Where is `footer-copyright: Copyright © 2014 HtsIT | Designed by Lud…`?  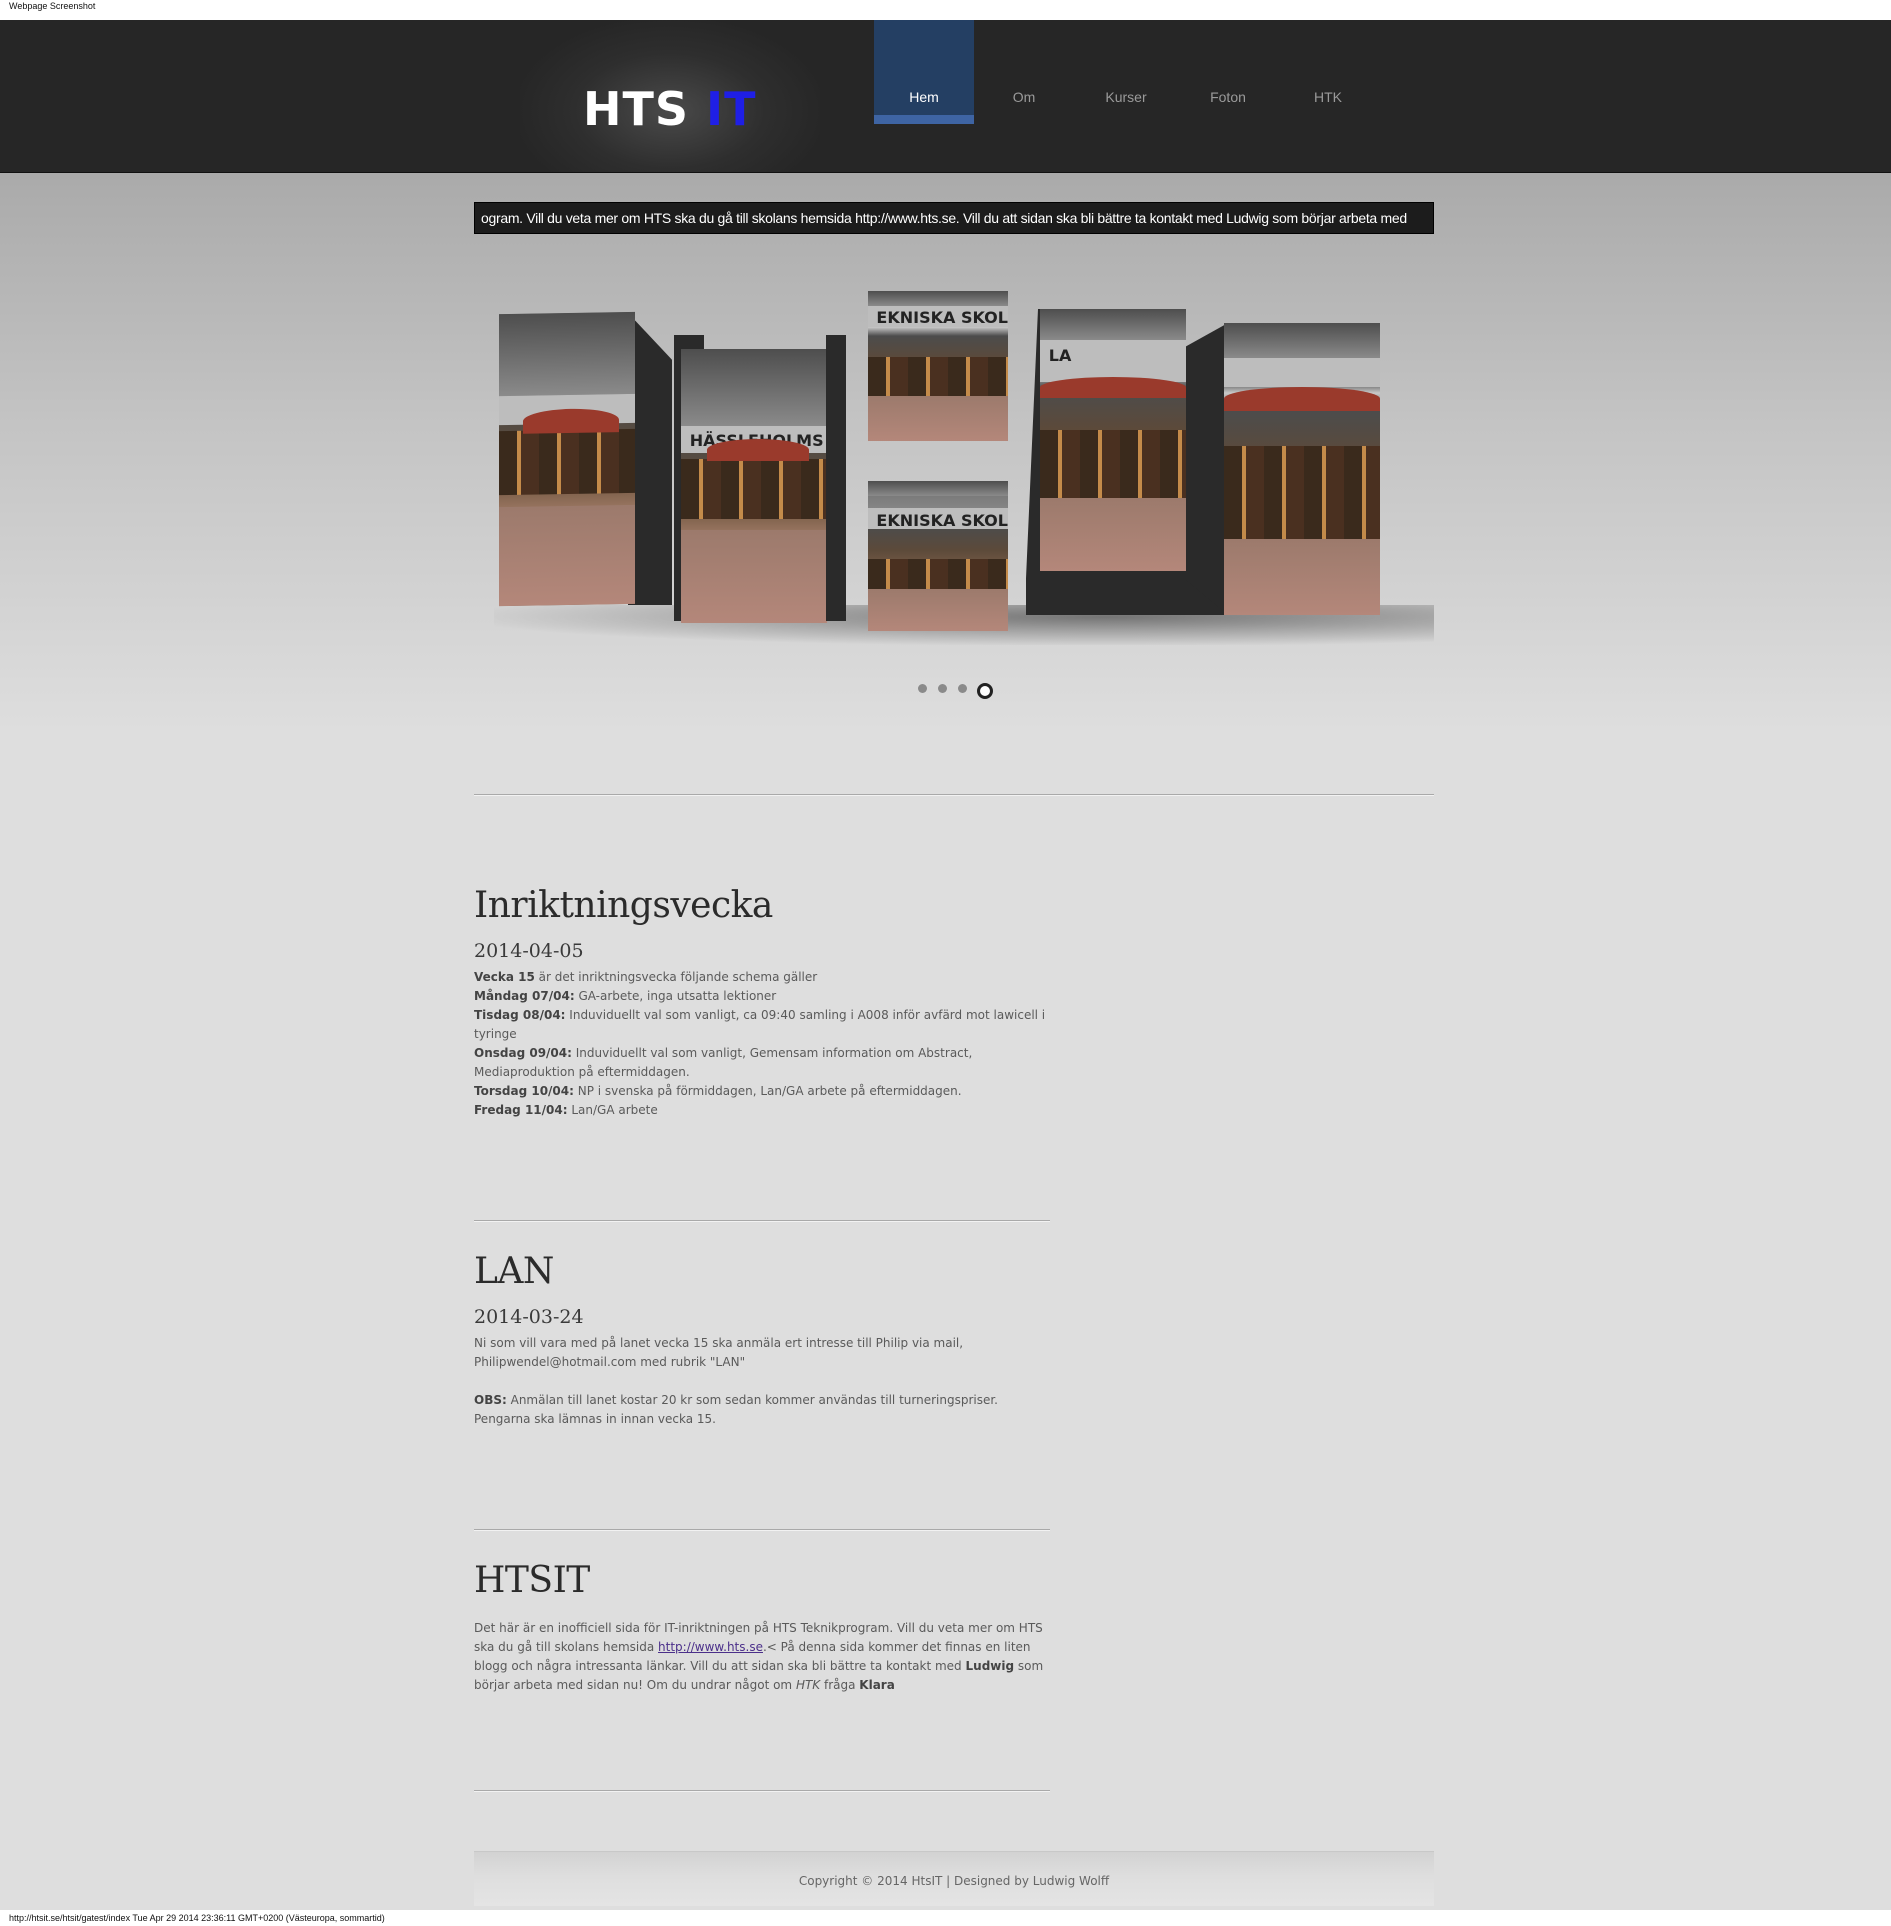
footer-copyright: Copyright © 2014 HtsIT | Designed by Lud… is located at coordinates (954, 1881).